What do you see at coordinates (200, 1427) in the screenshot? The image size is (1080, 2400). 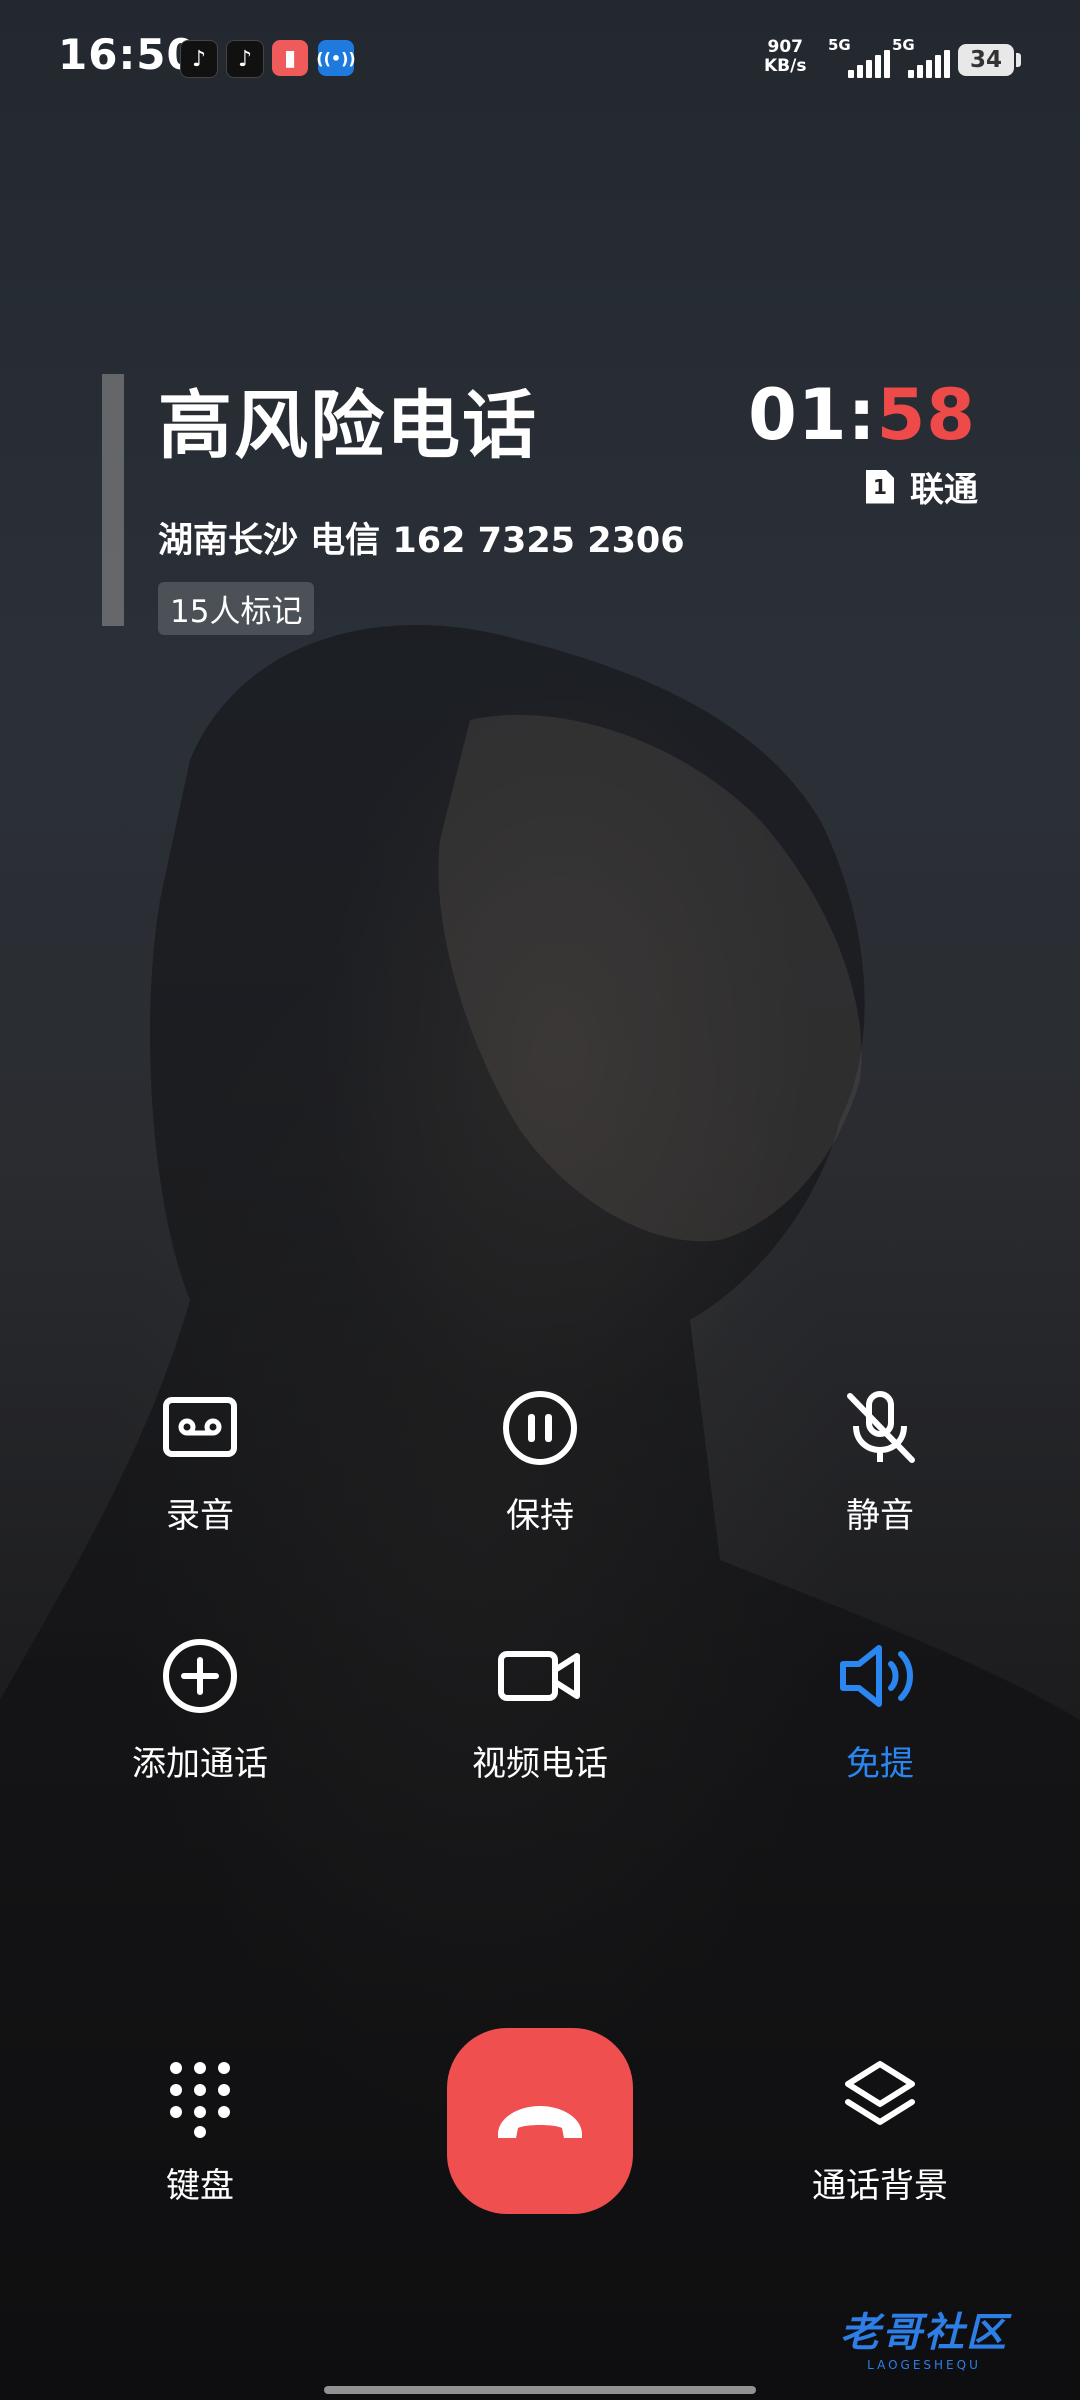 I see `record-icon` at bounding box center [200, 1427].